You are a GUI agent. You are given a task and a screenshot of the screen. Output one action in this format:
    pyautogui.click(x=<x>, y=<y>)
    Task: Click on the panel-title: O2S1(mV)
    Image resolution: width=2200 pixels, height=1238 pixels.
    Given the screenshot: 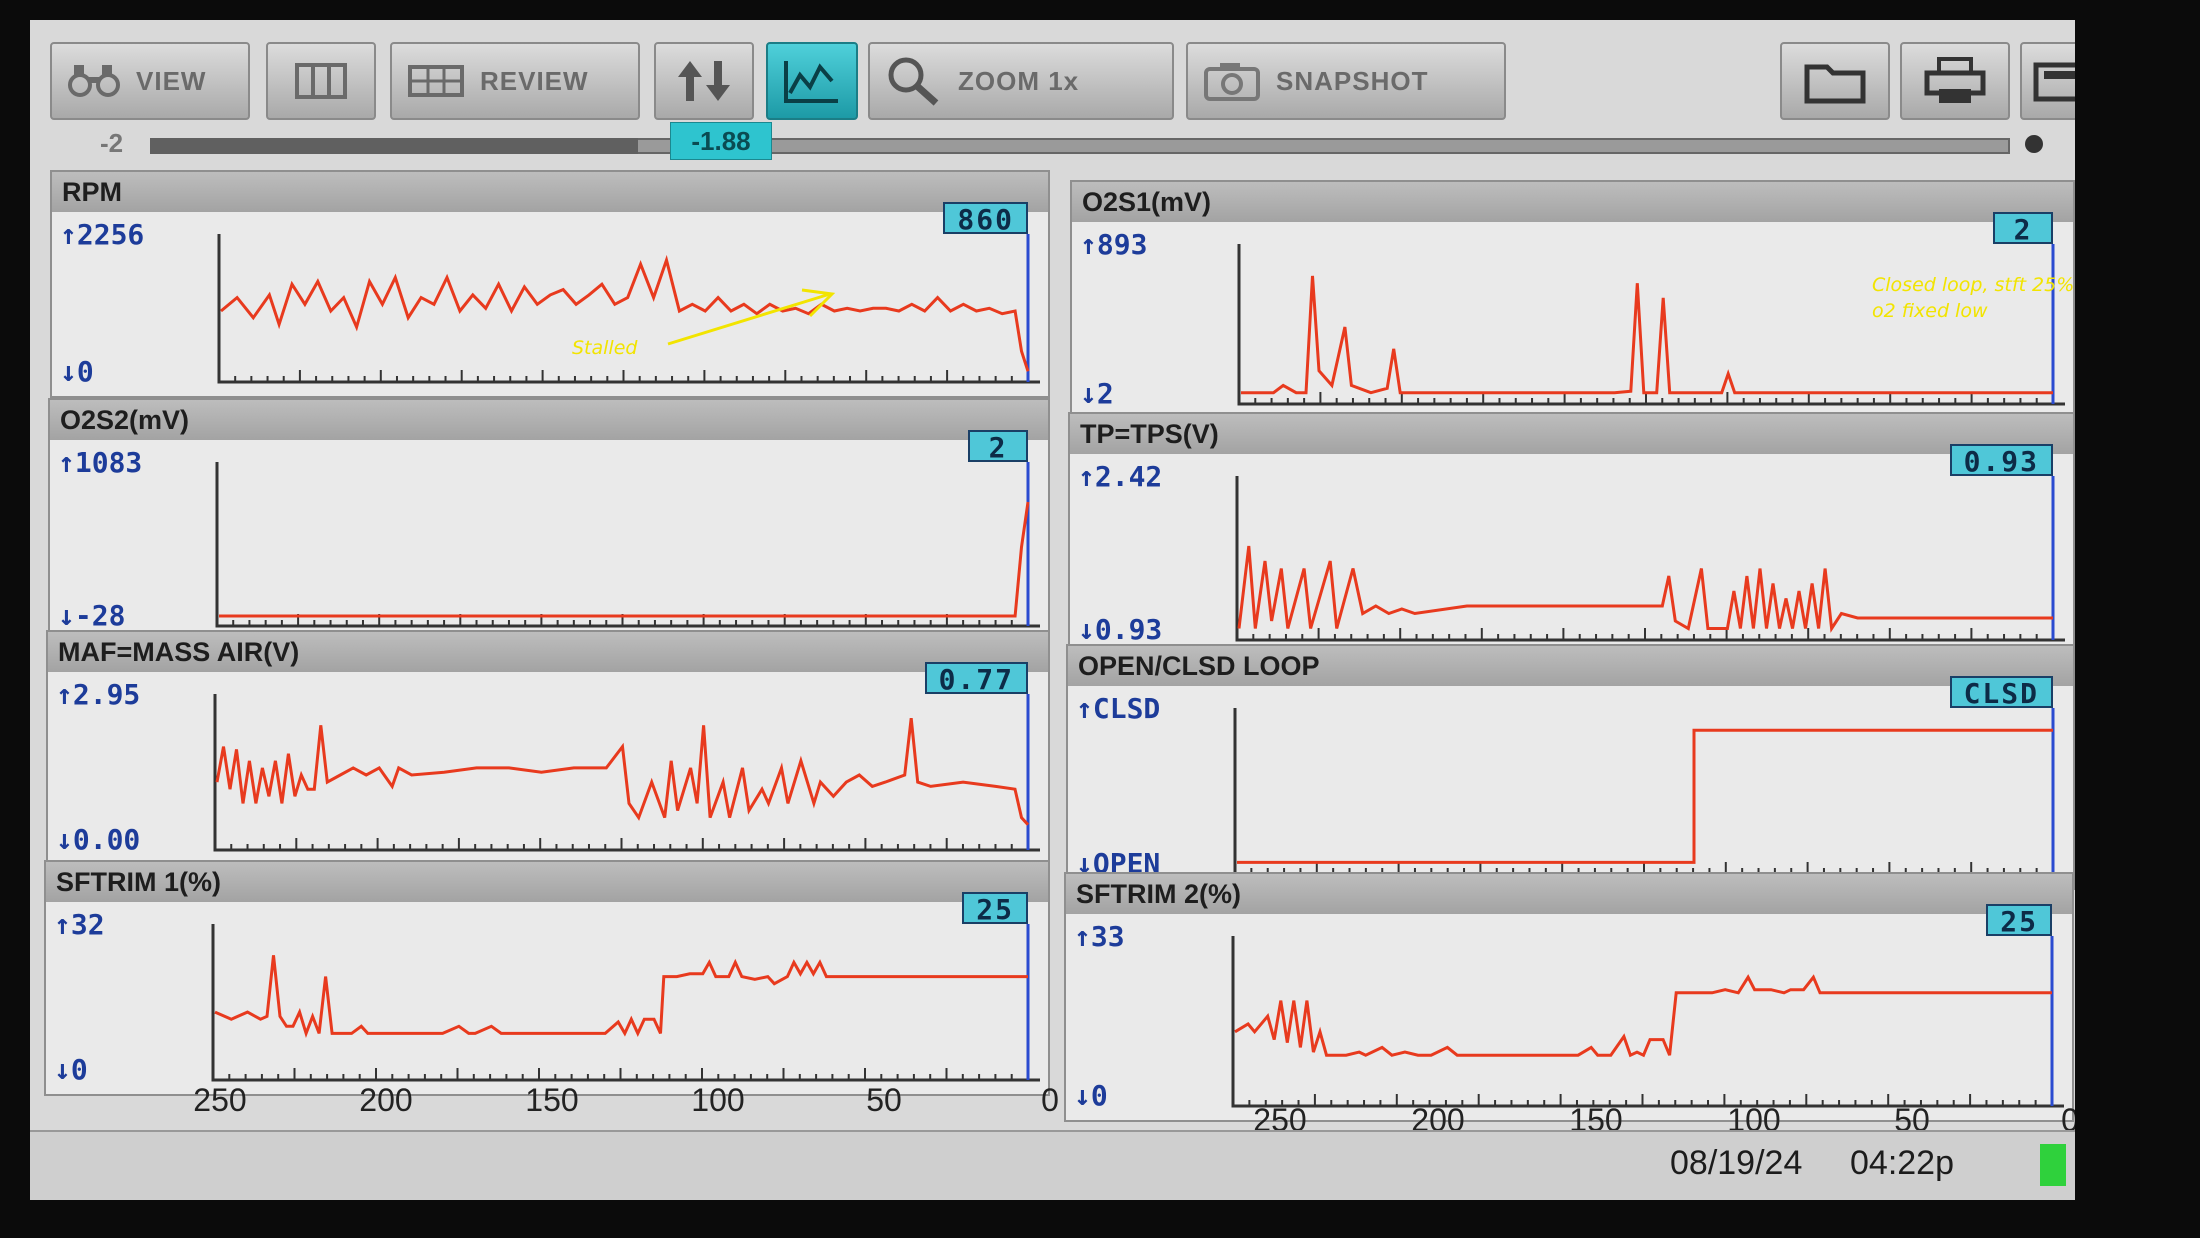 What is the action you would take?
    pyautogui.click(x=1572, y=202)
    